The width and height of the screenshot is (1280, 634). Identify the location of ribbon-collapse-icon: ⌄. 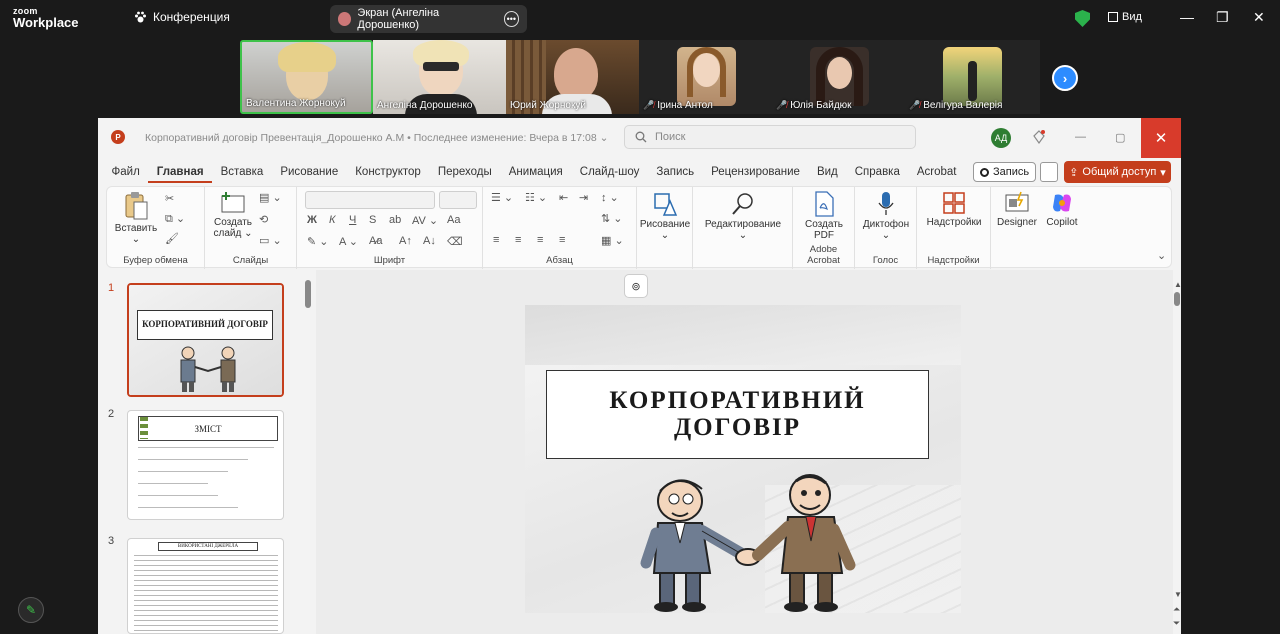
(1161, 255).